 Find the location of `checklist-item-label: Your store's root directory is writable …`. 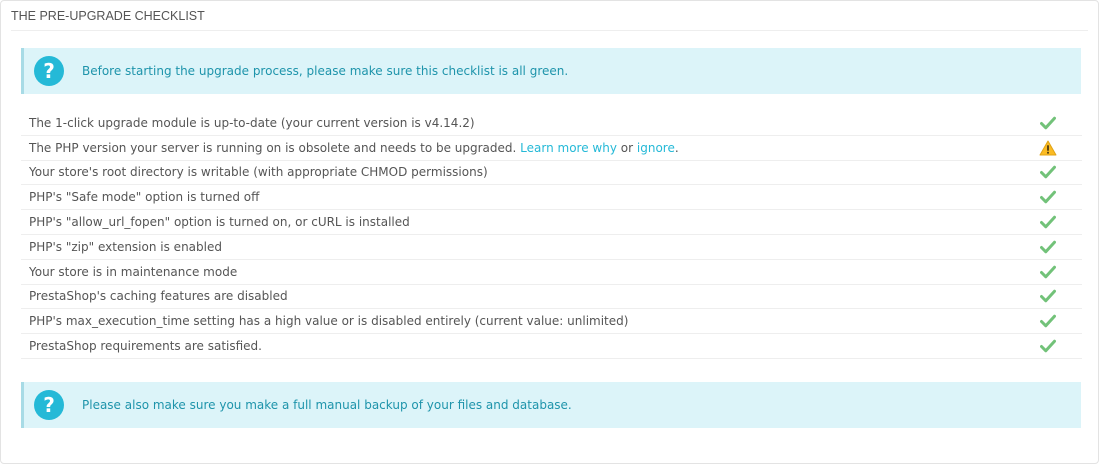

checklist-item-label: Your store's root directory is writable … is located at coordinates (258, 172).